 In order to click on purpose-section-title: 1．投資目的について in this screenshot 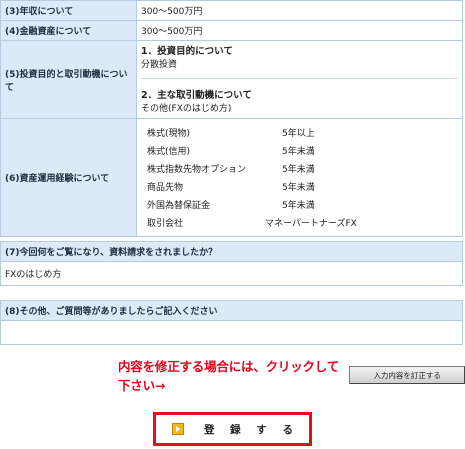, I will do `click(187, 51)`.